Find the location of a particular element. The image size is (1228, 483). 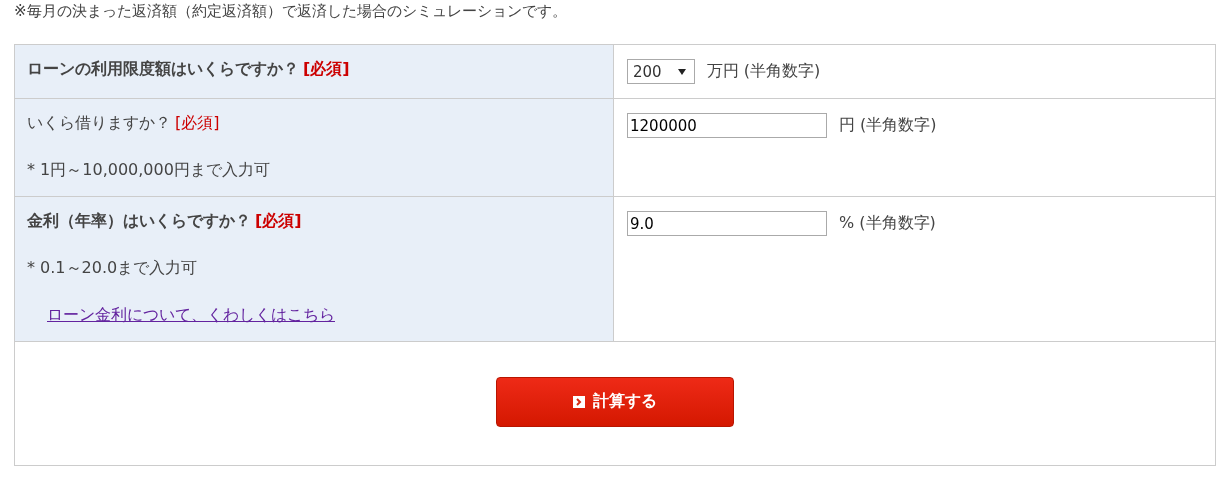

note-text: * 1円～10,000,000円まで入力可 is located at coordinates (149, 170).